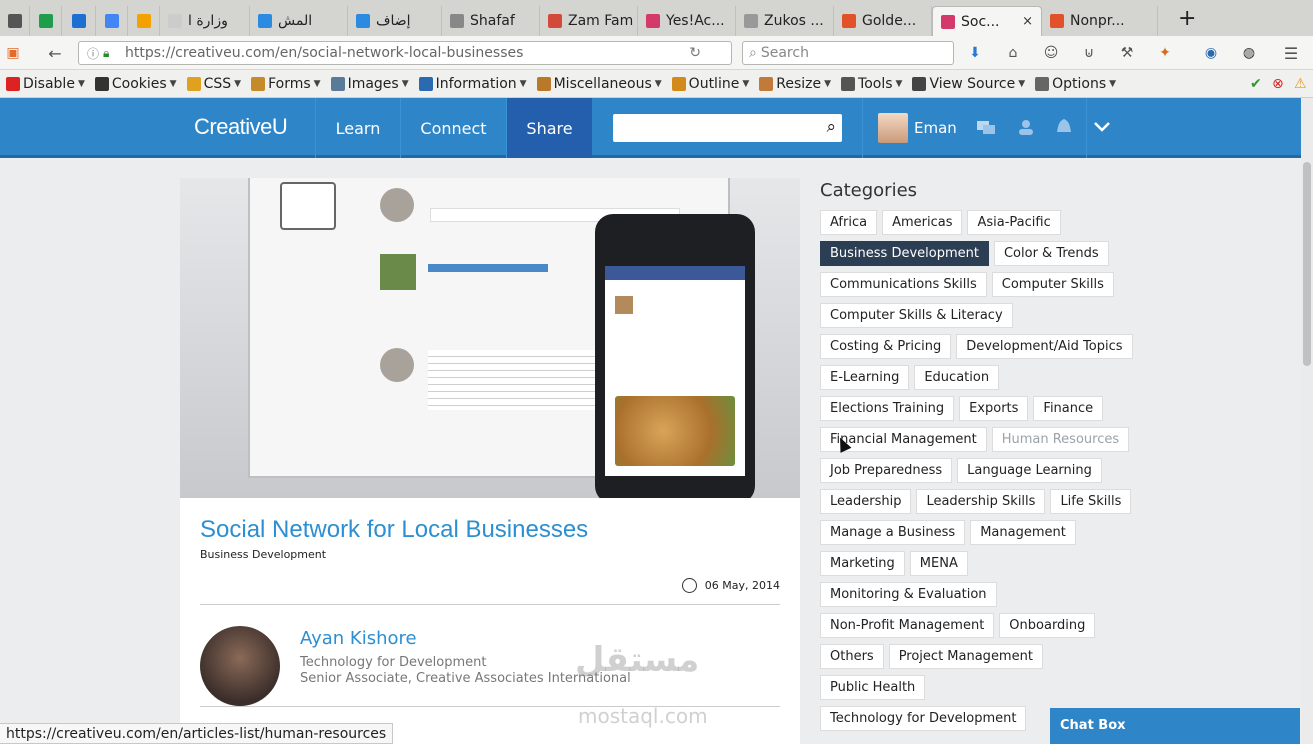  I want to click on webdev-menu-forms: Forms ▼, so click(286, 84).